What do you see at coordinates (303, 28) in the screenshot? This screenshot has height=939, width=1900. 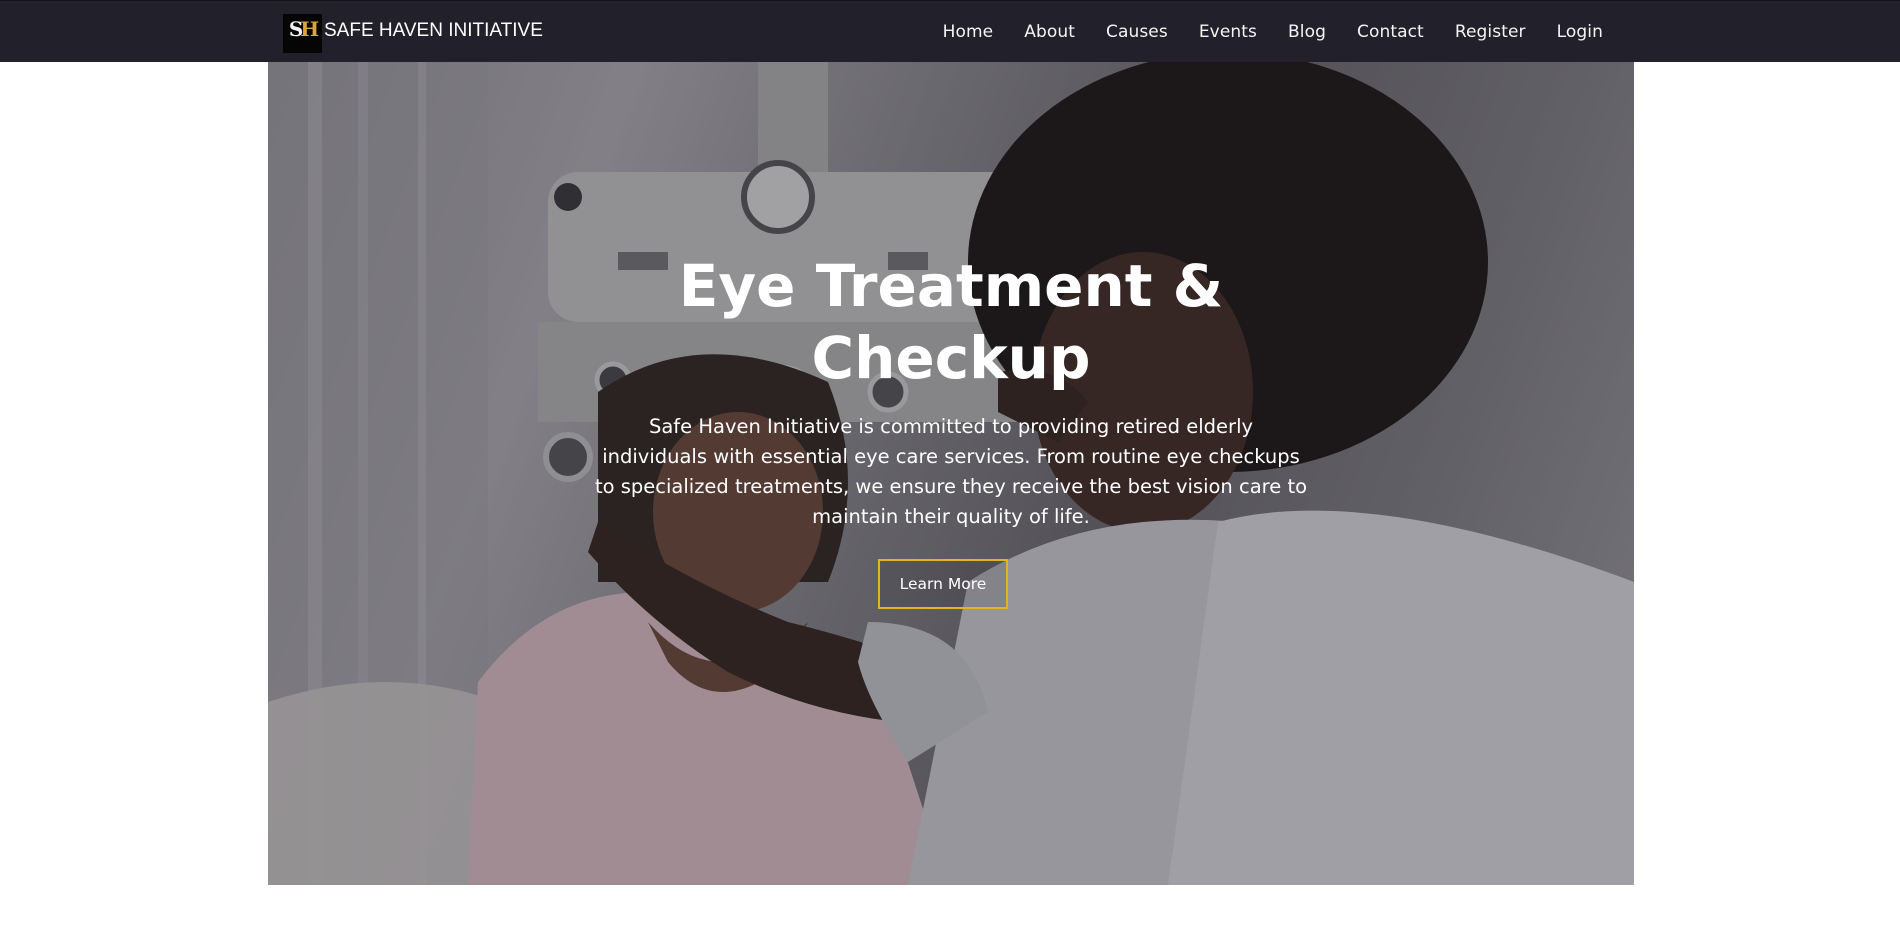 I see `logo-monogram: SH` at bounding box center [303, 28].